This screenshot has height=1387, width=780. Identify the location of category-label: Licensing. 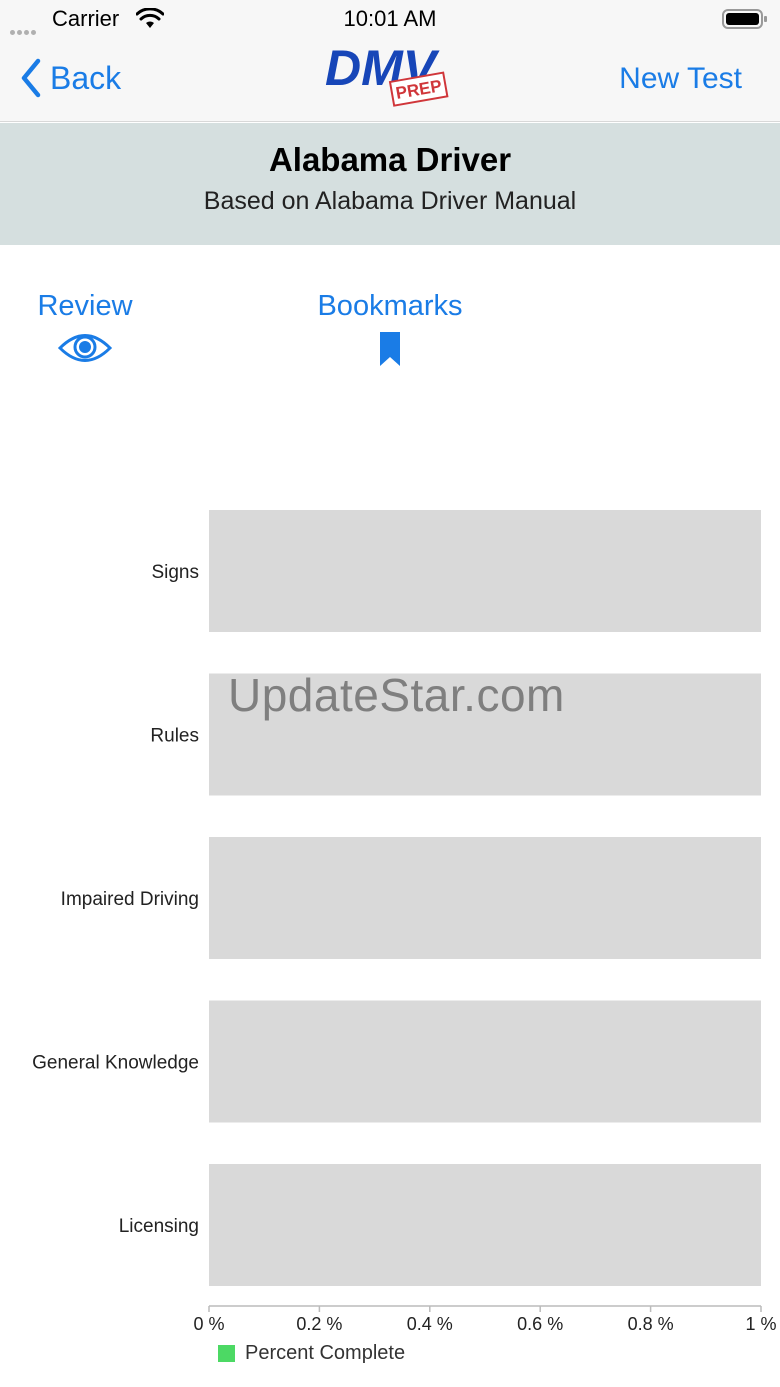
(159, 1226).